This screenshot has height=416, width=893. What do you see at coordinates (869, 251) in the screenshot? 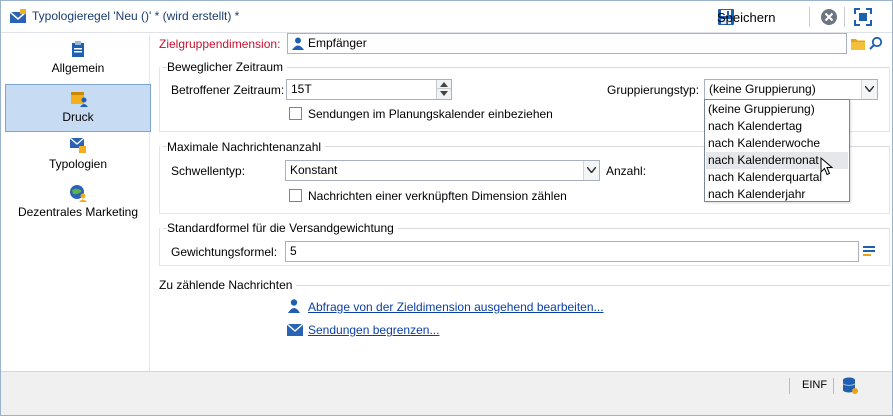
I see `formula-editor-icon` at bounding box center [869, 251].